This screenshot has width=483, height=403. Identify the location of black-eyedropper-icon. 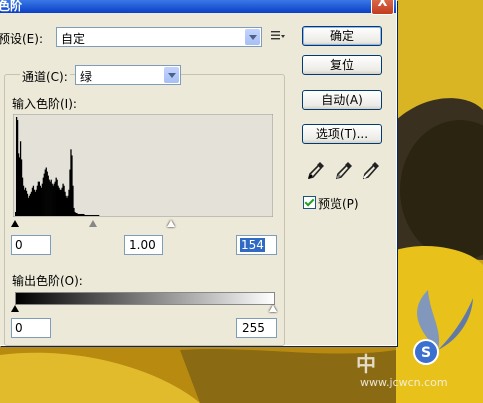
(316, 170).